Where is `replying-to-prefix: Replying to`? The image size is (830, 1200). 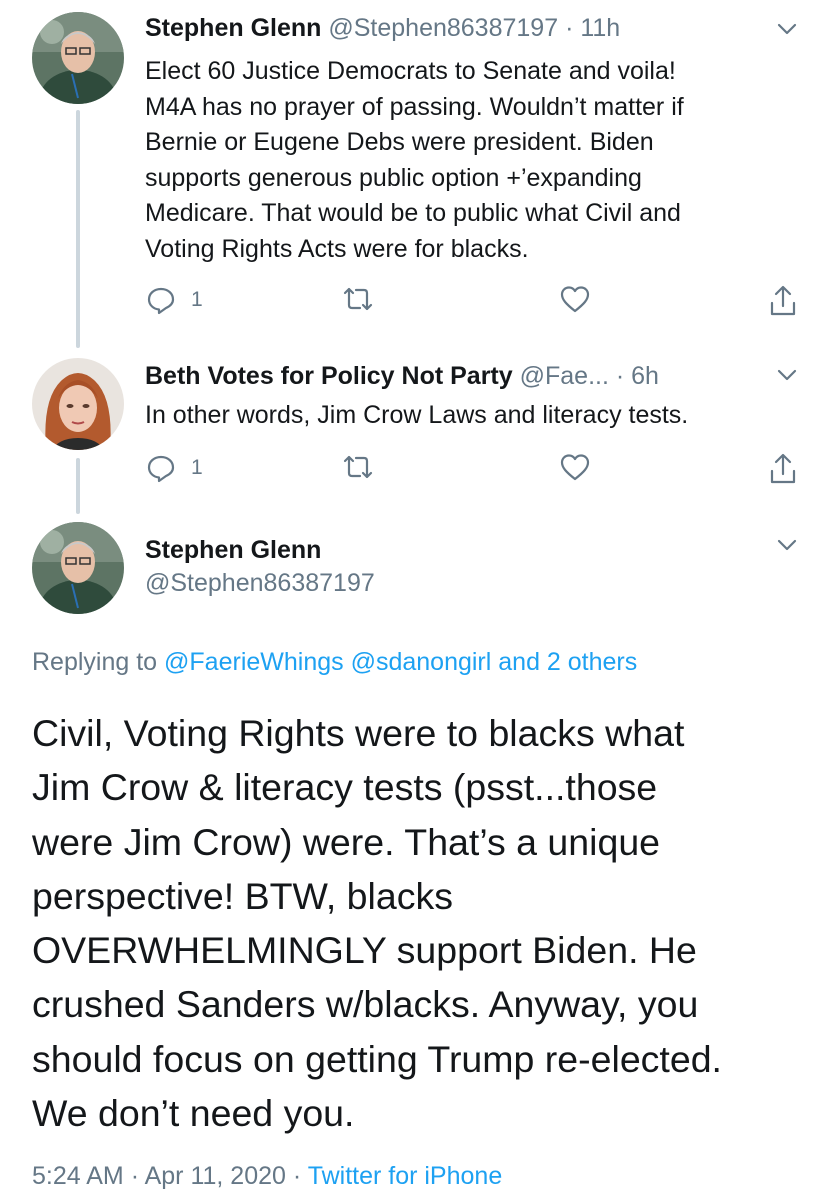
replying-to-prefix: Replying to is located at coordinates (95, 662).